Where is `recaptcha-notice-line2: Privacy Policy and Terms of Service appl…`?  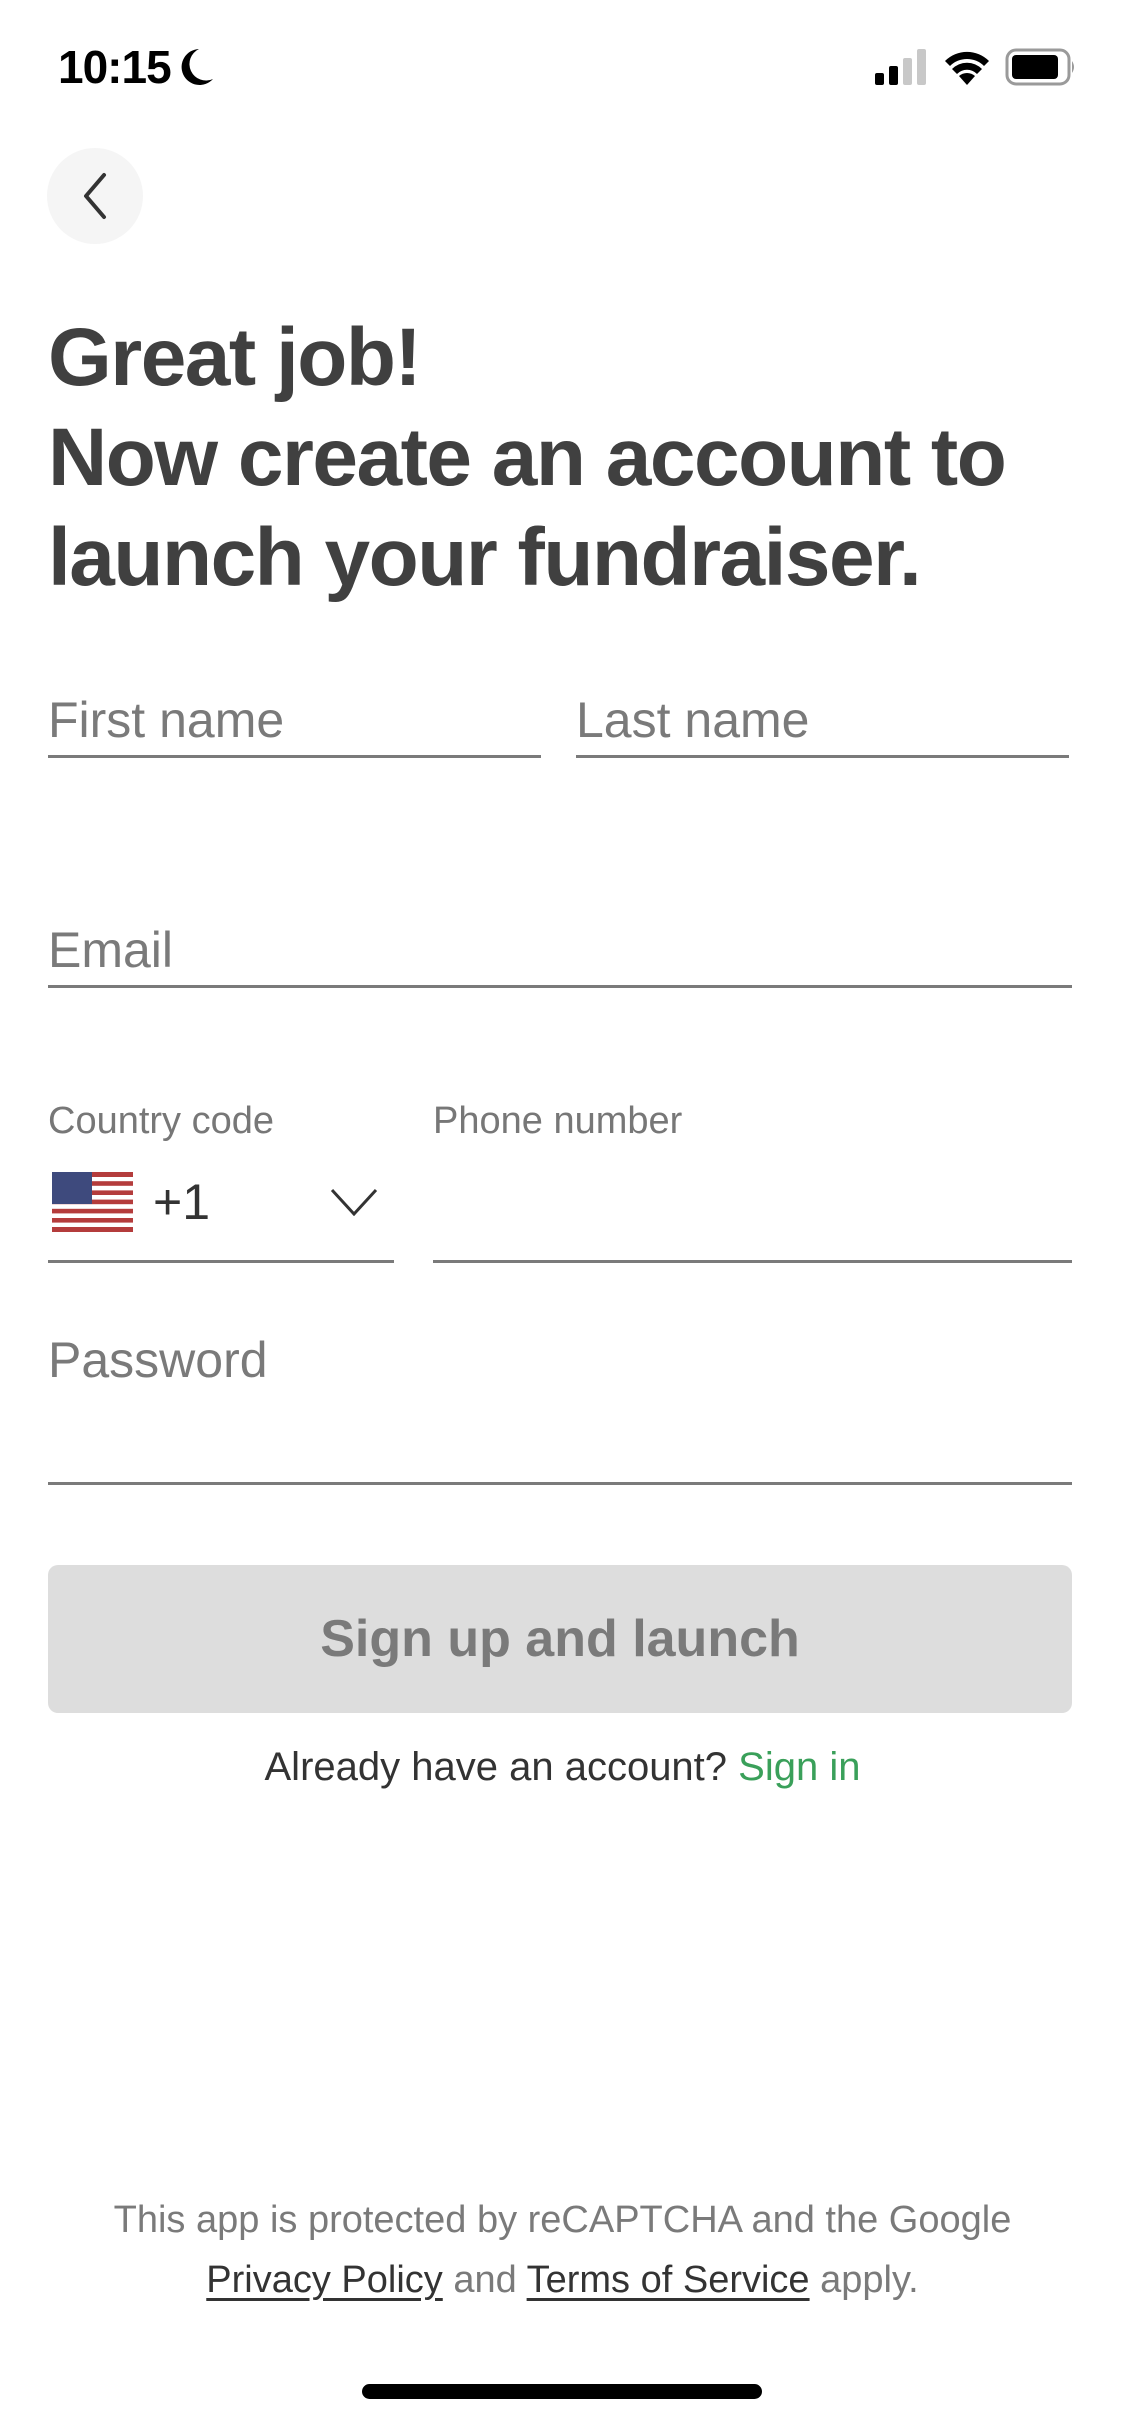 recaptcha-notice-line2: Privacy Policy and Terms of Service appl… is located at coordinates (562, 2280).